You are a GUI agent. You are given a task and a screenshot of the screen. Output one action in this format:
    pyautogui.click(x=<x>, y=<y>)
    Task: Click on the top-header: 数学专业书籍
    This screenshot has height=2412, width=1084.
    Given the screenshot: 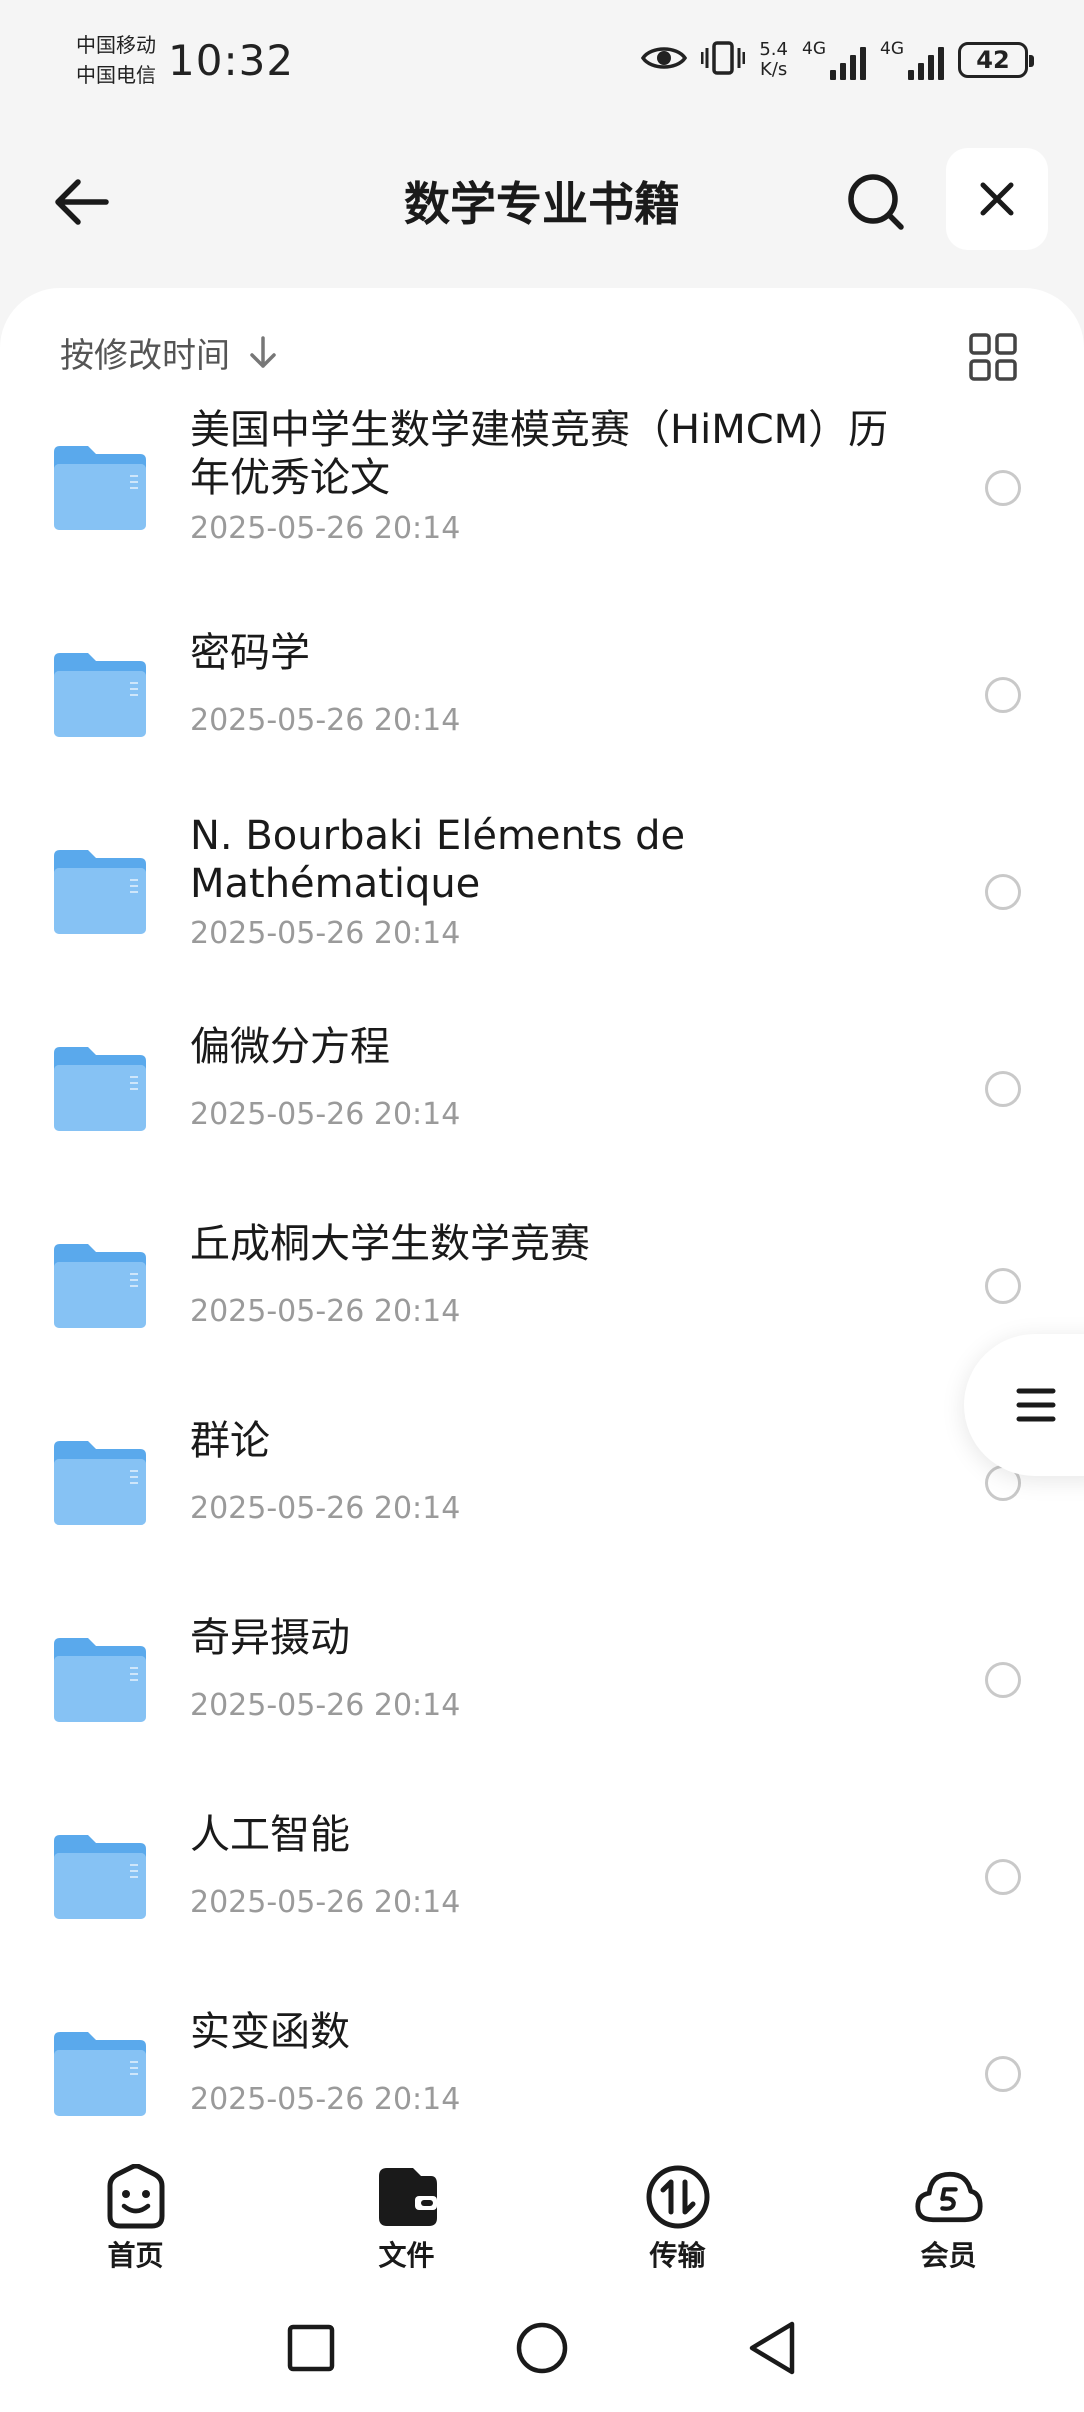 What is the action you would take?
    pyautogui.click(x=542, y=200)
    